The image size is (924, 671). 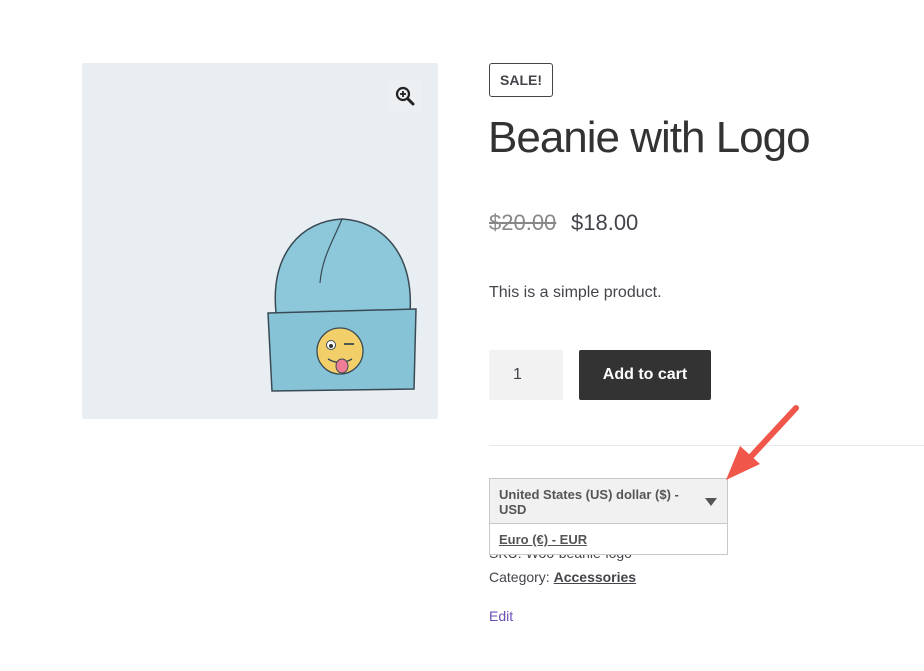 I want to click on product-title: Beanie with Logo, so click(x=649, y=137).